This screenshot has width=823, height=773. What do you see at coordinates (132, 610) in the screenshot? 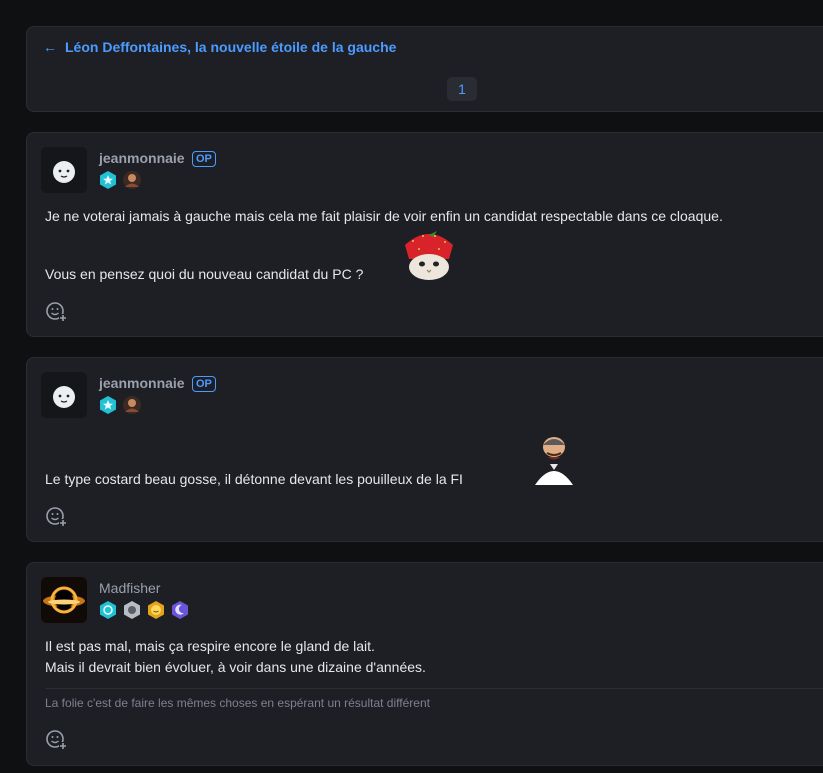
I see `gear-badge-icon` at bounding box center [132, 610].